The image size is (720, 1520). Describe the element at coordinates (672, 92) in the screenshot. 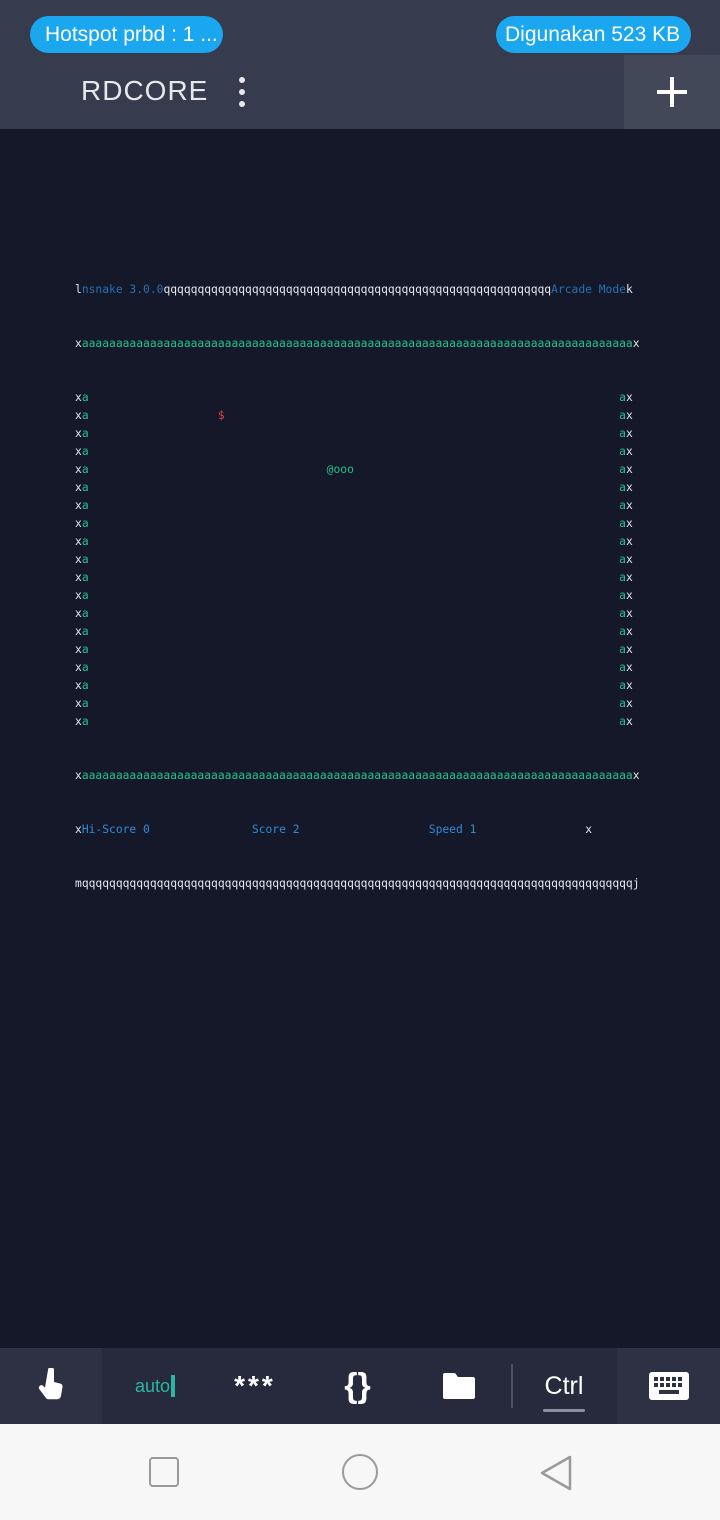

I see `add-session-button` at that location.